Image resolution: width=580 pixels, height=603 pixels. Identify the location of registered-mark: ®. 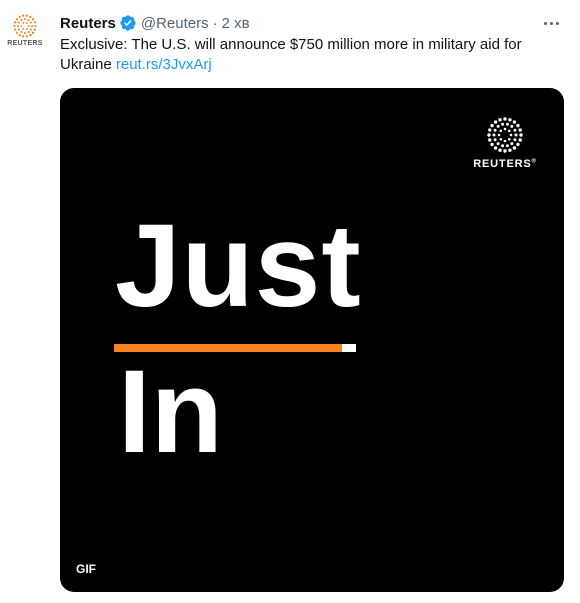
(534, 161).